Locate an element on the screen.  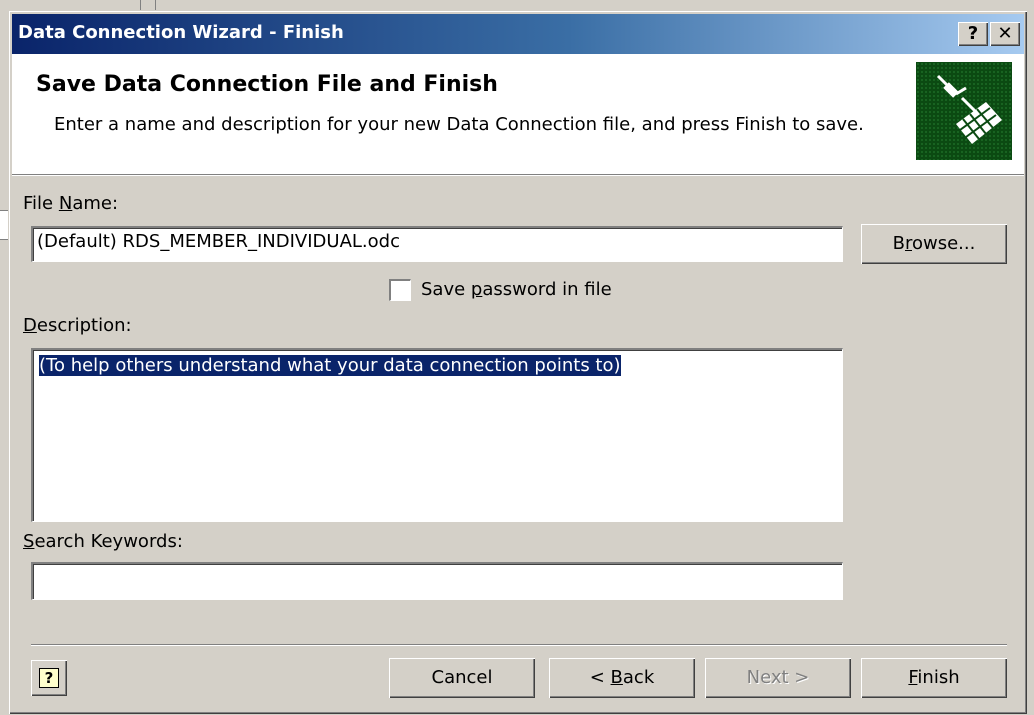
close-button: ✕ is located at coordinates (1005, 34).